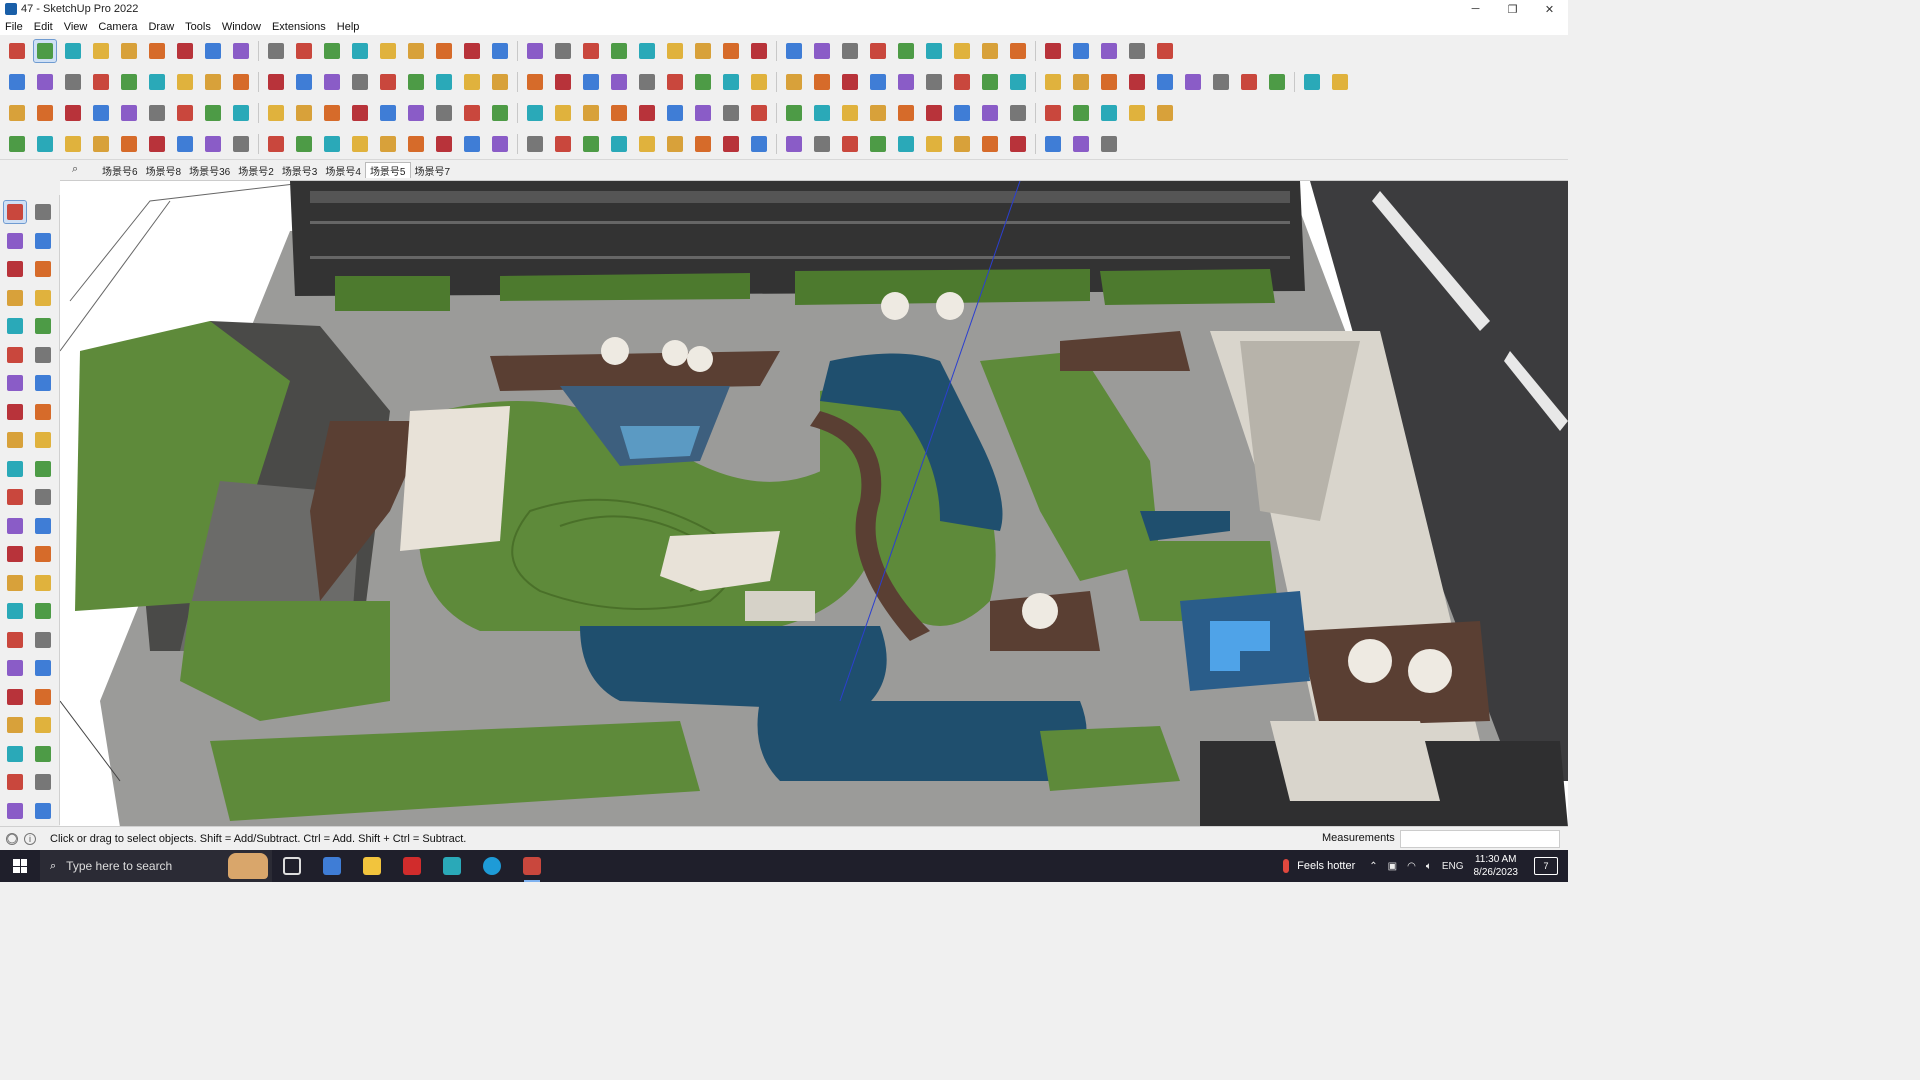 The image size is (1920, 1080). I want to click on language-indicator: ENG, so click(1453, 866).